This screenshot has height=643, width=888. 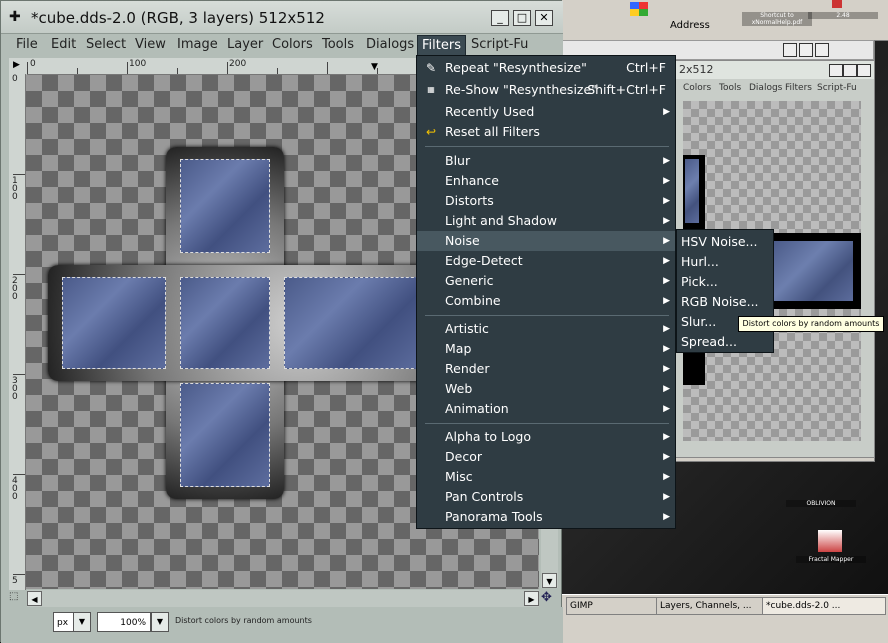 What do you see at coordinates (17, 332) in the screenshot?
I see `vertical-ruler: 0 1 0 0 2 0 0 3 0 0 4 0 0 5` at bounding box center [17, 332].